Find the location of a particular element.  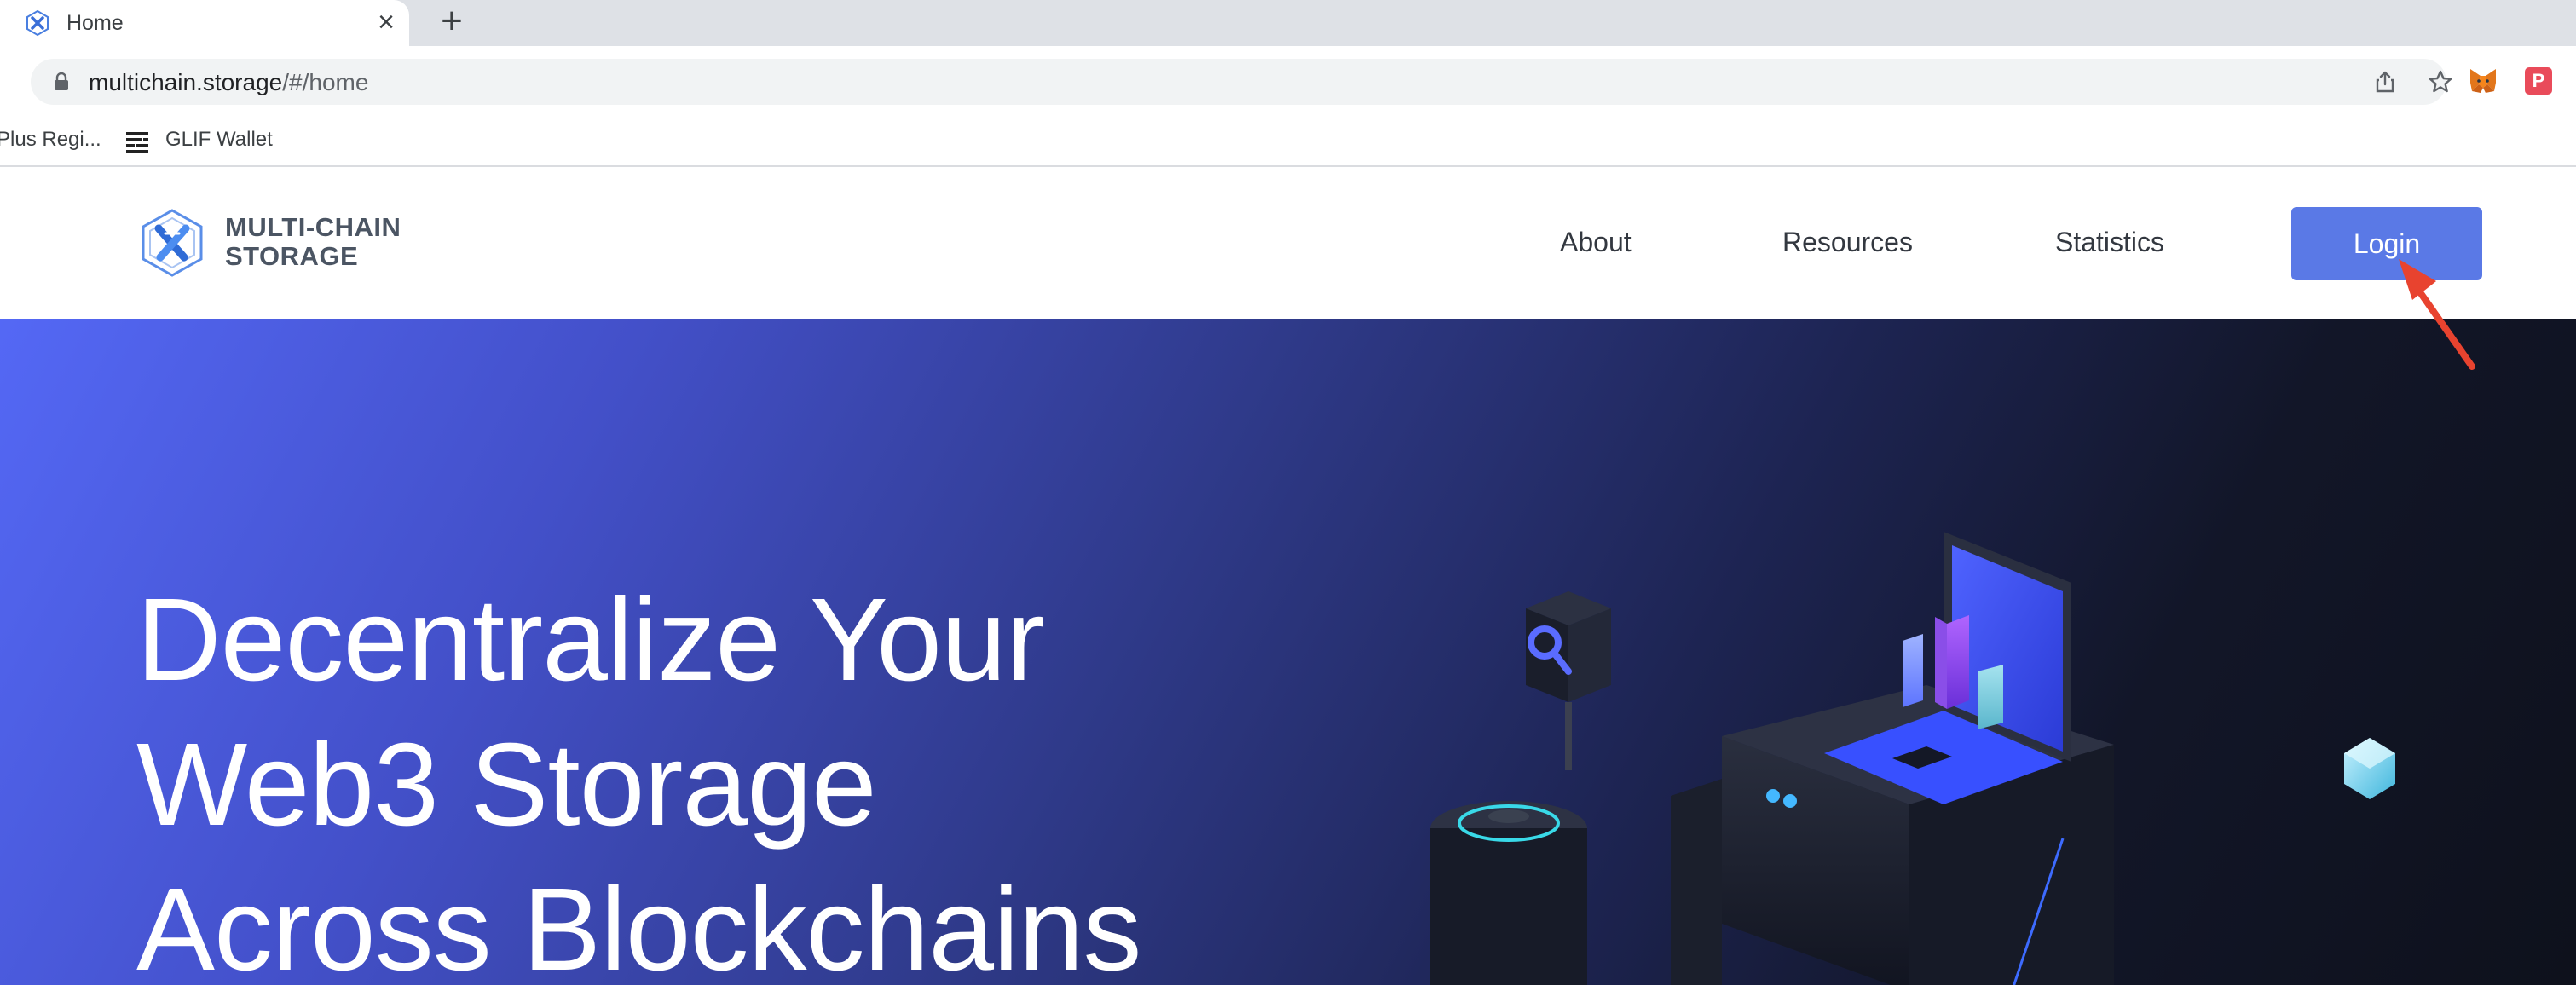

bookmarks-bar: Plus Regi... GLIF Wallet is located at coordinates (1288, 142).